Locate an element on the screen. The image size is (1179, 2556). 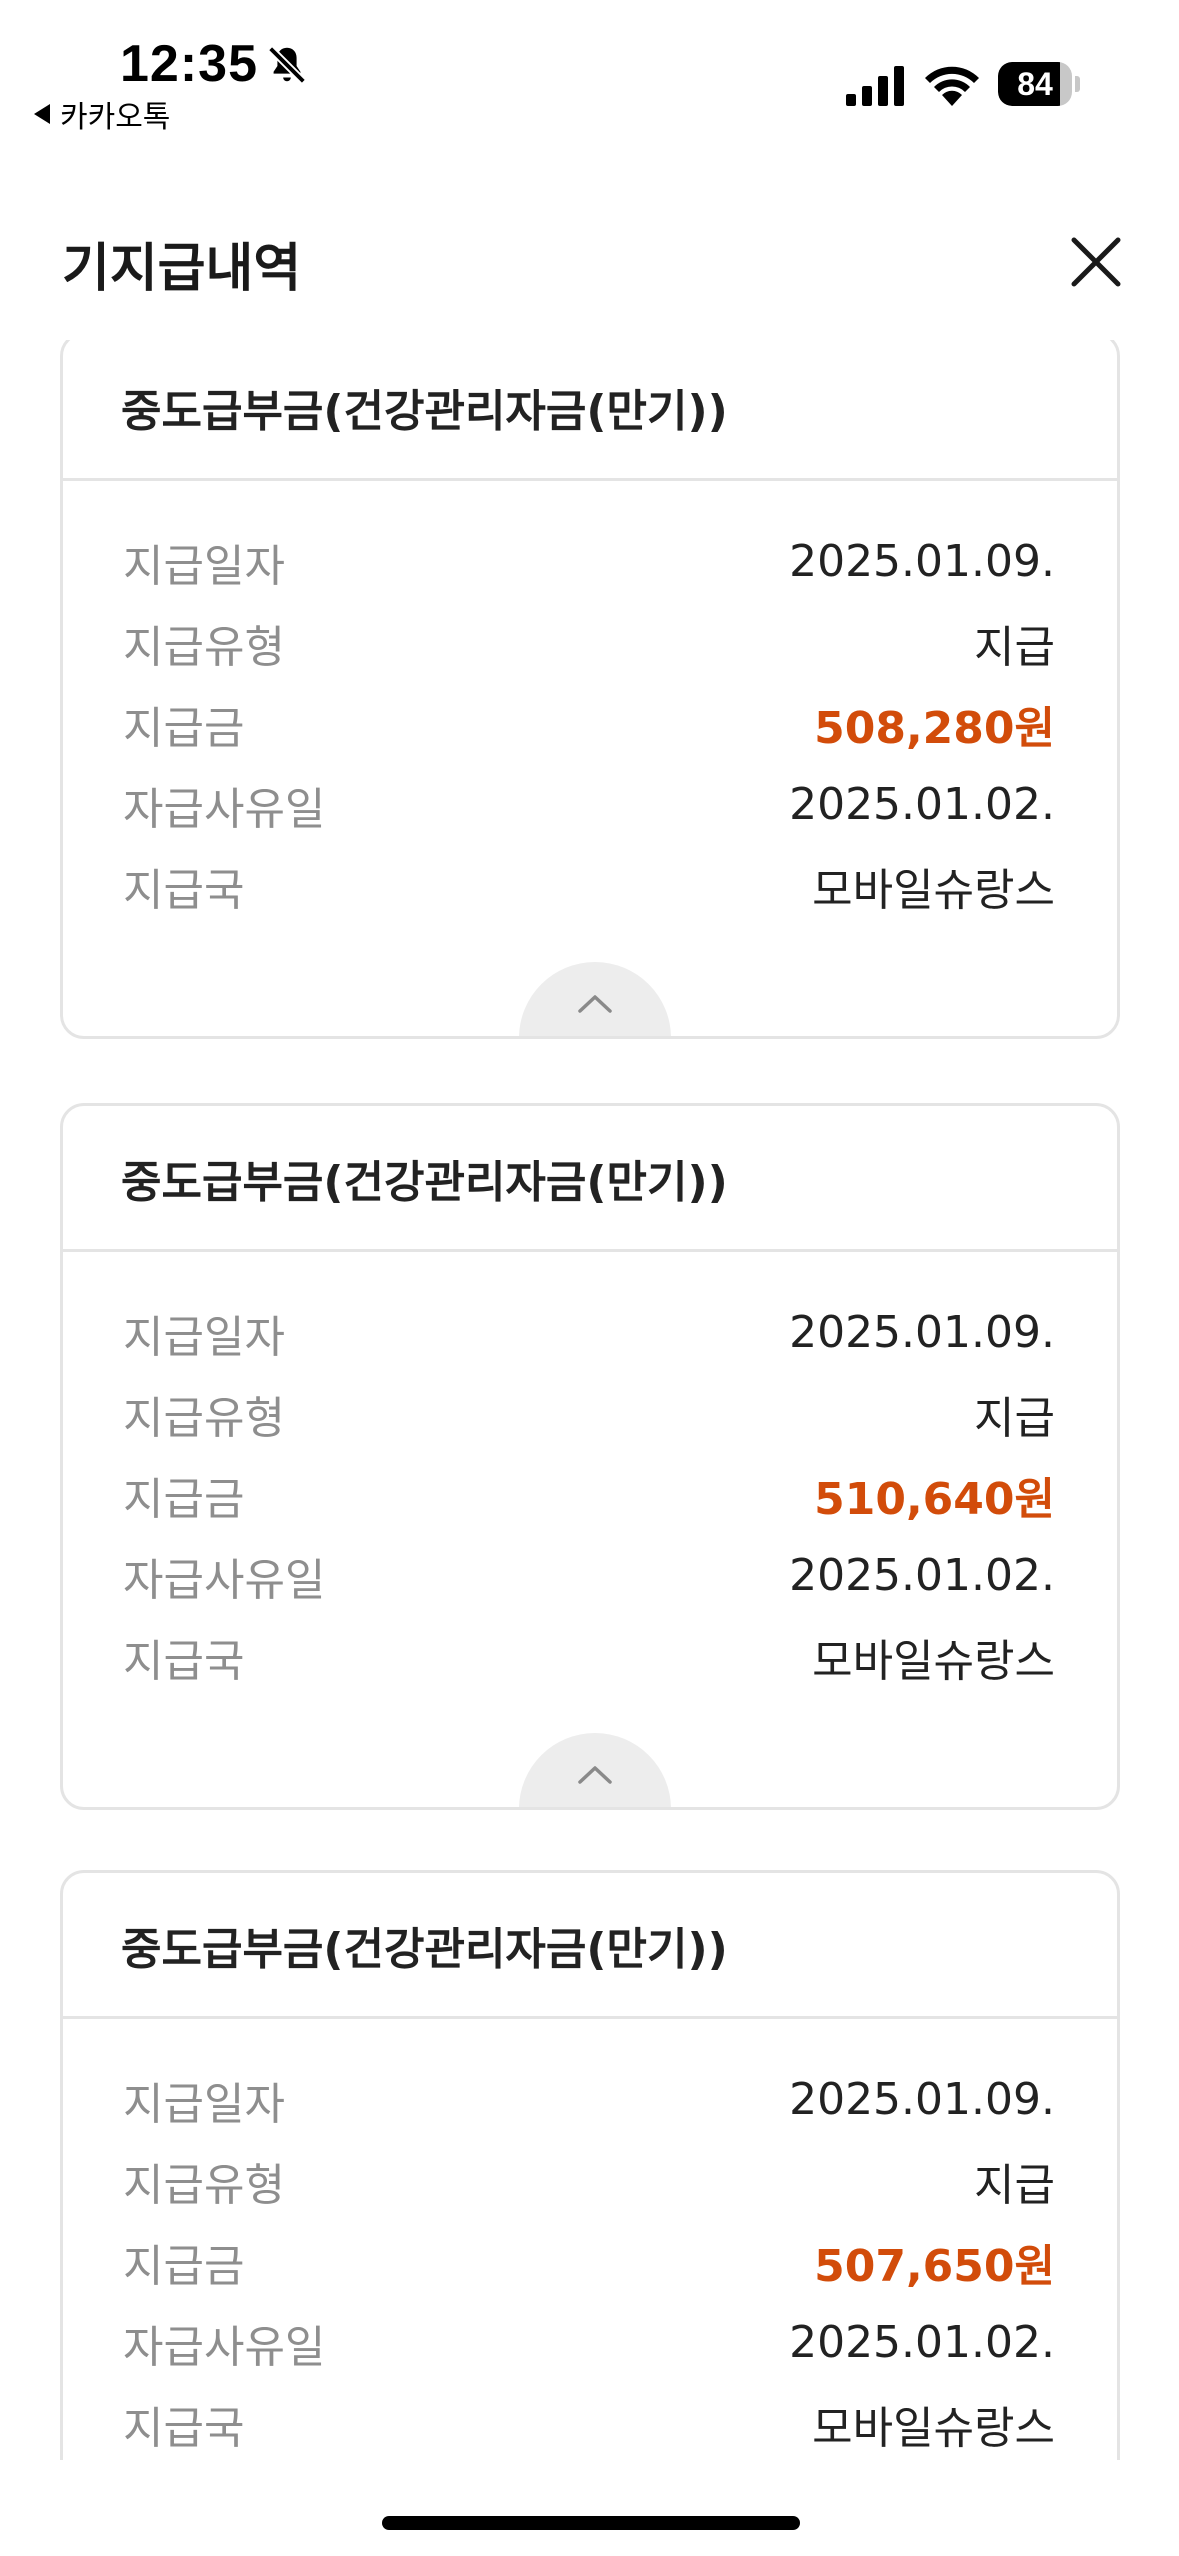
close-icon is located at coordinates (1096, 262).